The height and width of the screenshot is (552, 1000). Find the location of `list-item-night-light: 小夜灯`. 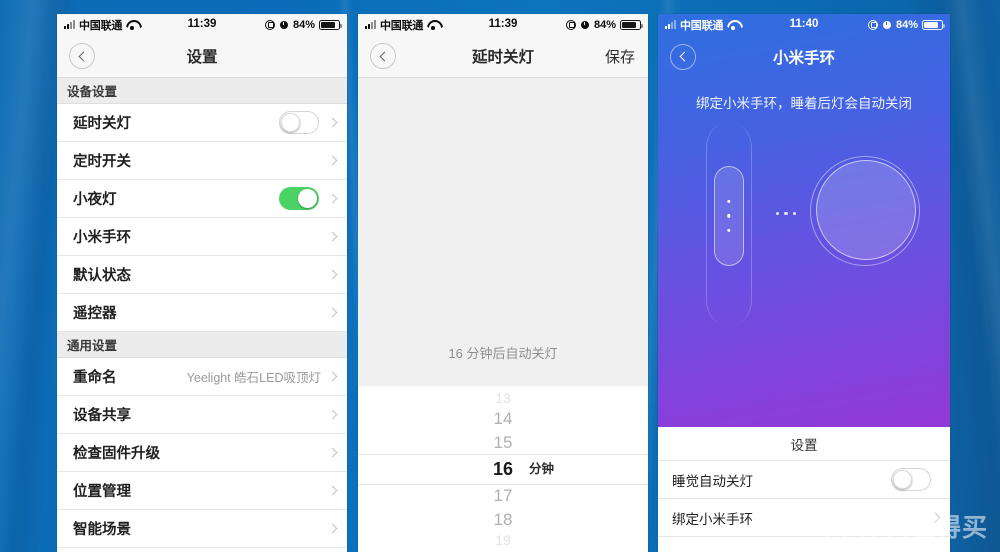

list-item-night-light: 小夜灯 is located at coordinates (202, 199).